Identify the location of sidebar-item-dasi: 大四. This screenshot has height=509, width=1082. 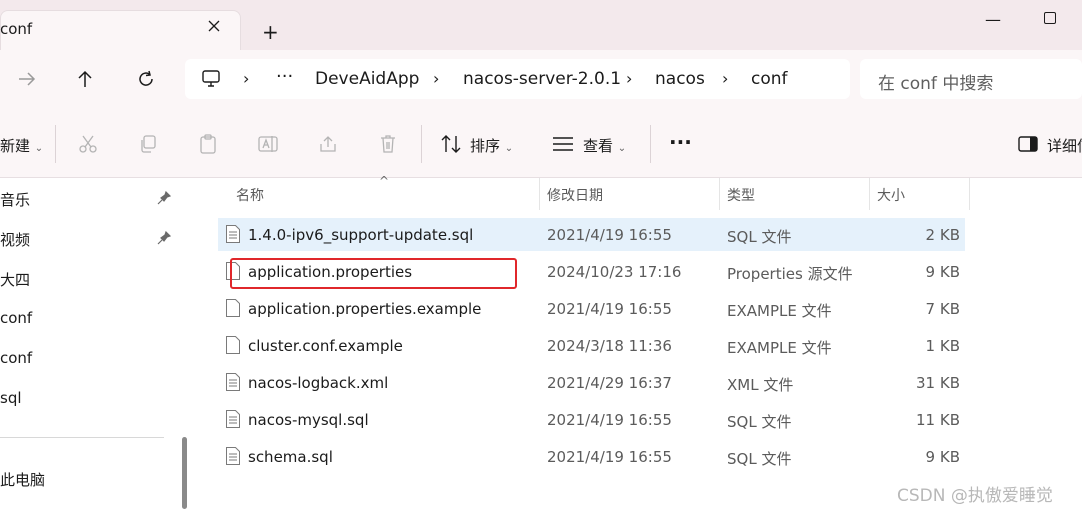
(15, 279).